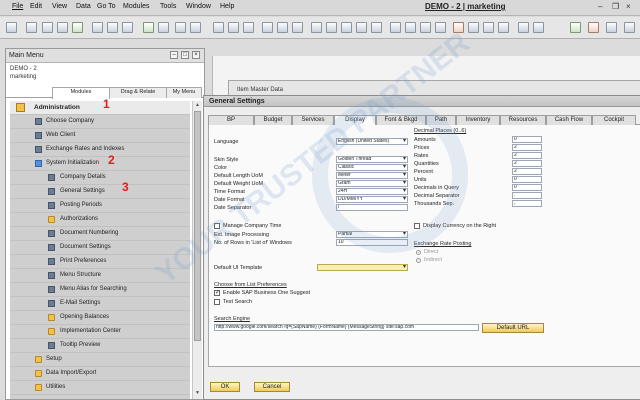 The height and width of the screenshot is (400, 640). What do you see at coordinates (527, 171) in the screenshot?
I see `percent-field: 2` at bounding box center [527, 171].